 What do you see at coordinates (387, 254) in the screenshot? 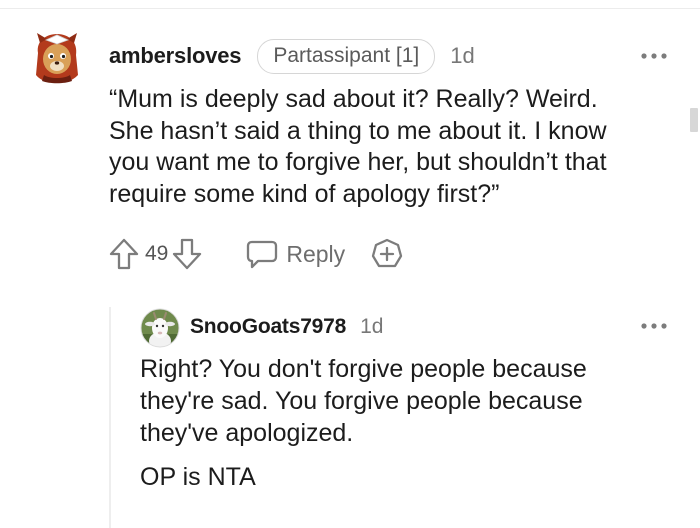
I see `award-plus-icon` at bounding box center [387, 254].